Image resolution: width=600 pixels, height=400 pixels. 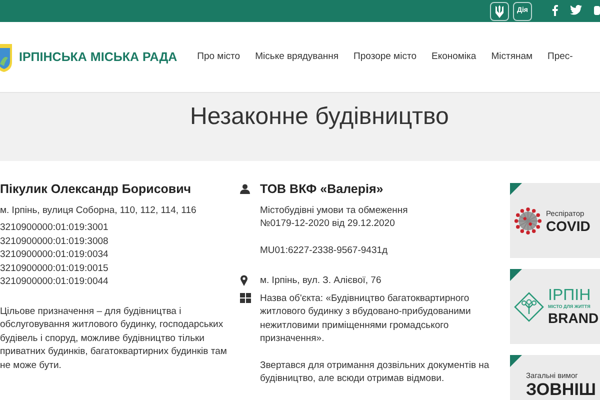 What do you see at coordinates (375, 372) in the screenshot?
I see `note-text: Звертався для отримання дозвільних документів на будівництво, але всюди отримав відмови.` at bounding box center [375, 372].